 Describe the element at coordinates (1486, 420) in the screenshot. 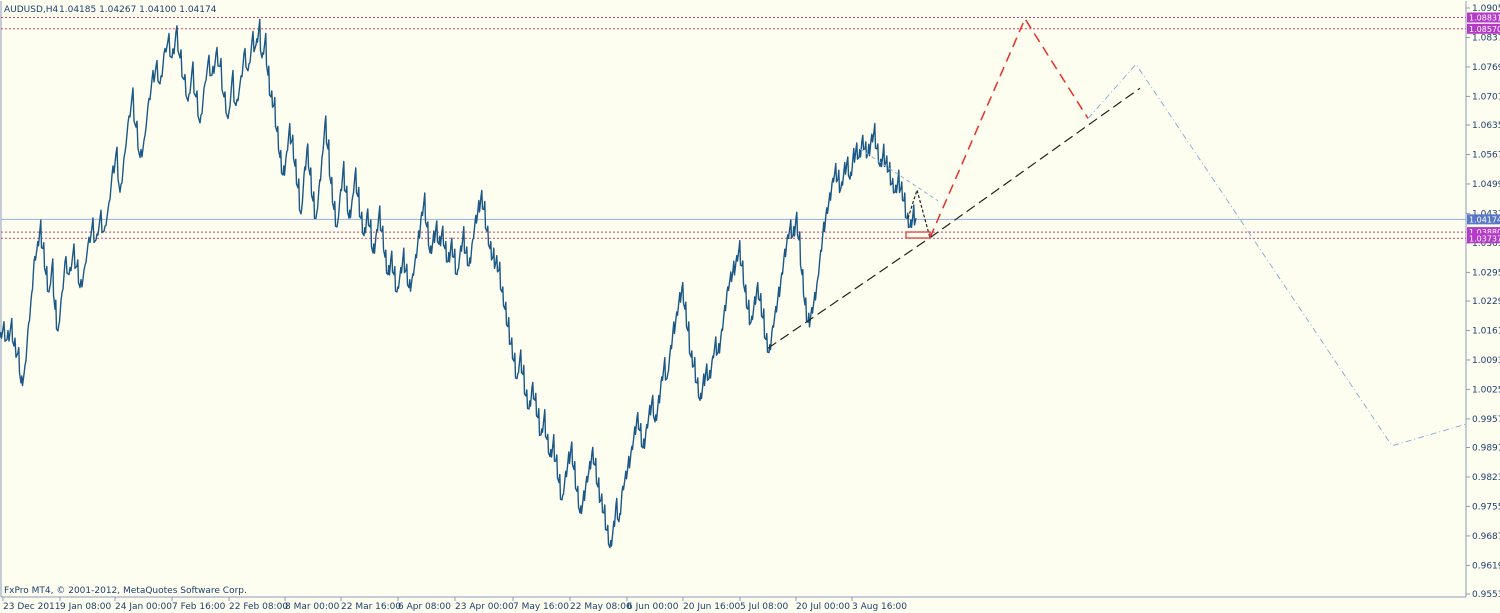

I see `y-tick-label: 0.99570` at that location.